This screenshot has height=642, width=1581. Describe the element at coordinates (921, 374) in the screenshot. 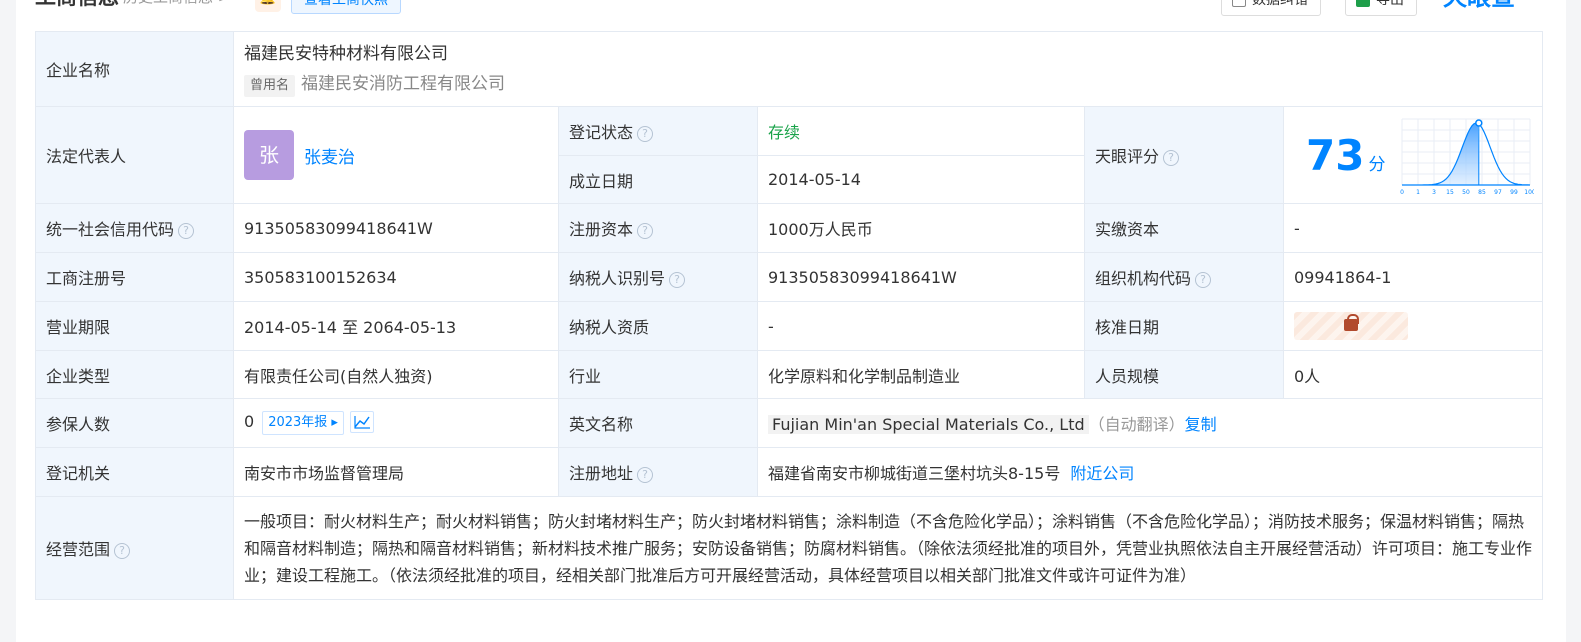

I see `industry-value: 化学原料和化学制品制造业` at that location.